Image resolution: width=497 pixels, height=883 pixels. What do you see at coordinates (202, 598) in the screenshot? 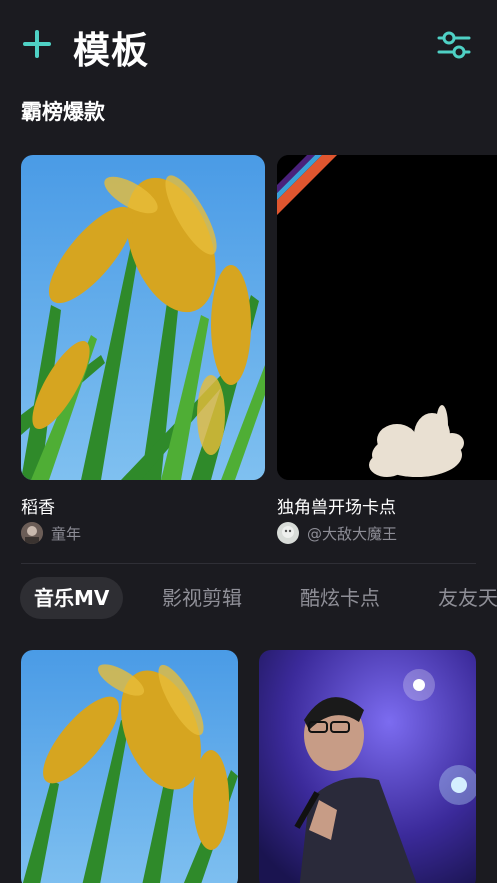
I see `tab-film-editing: 影视剪辑` at bounding box center [202, 598].